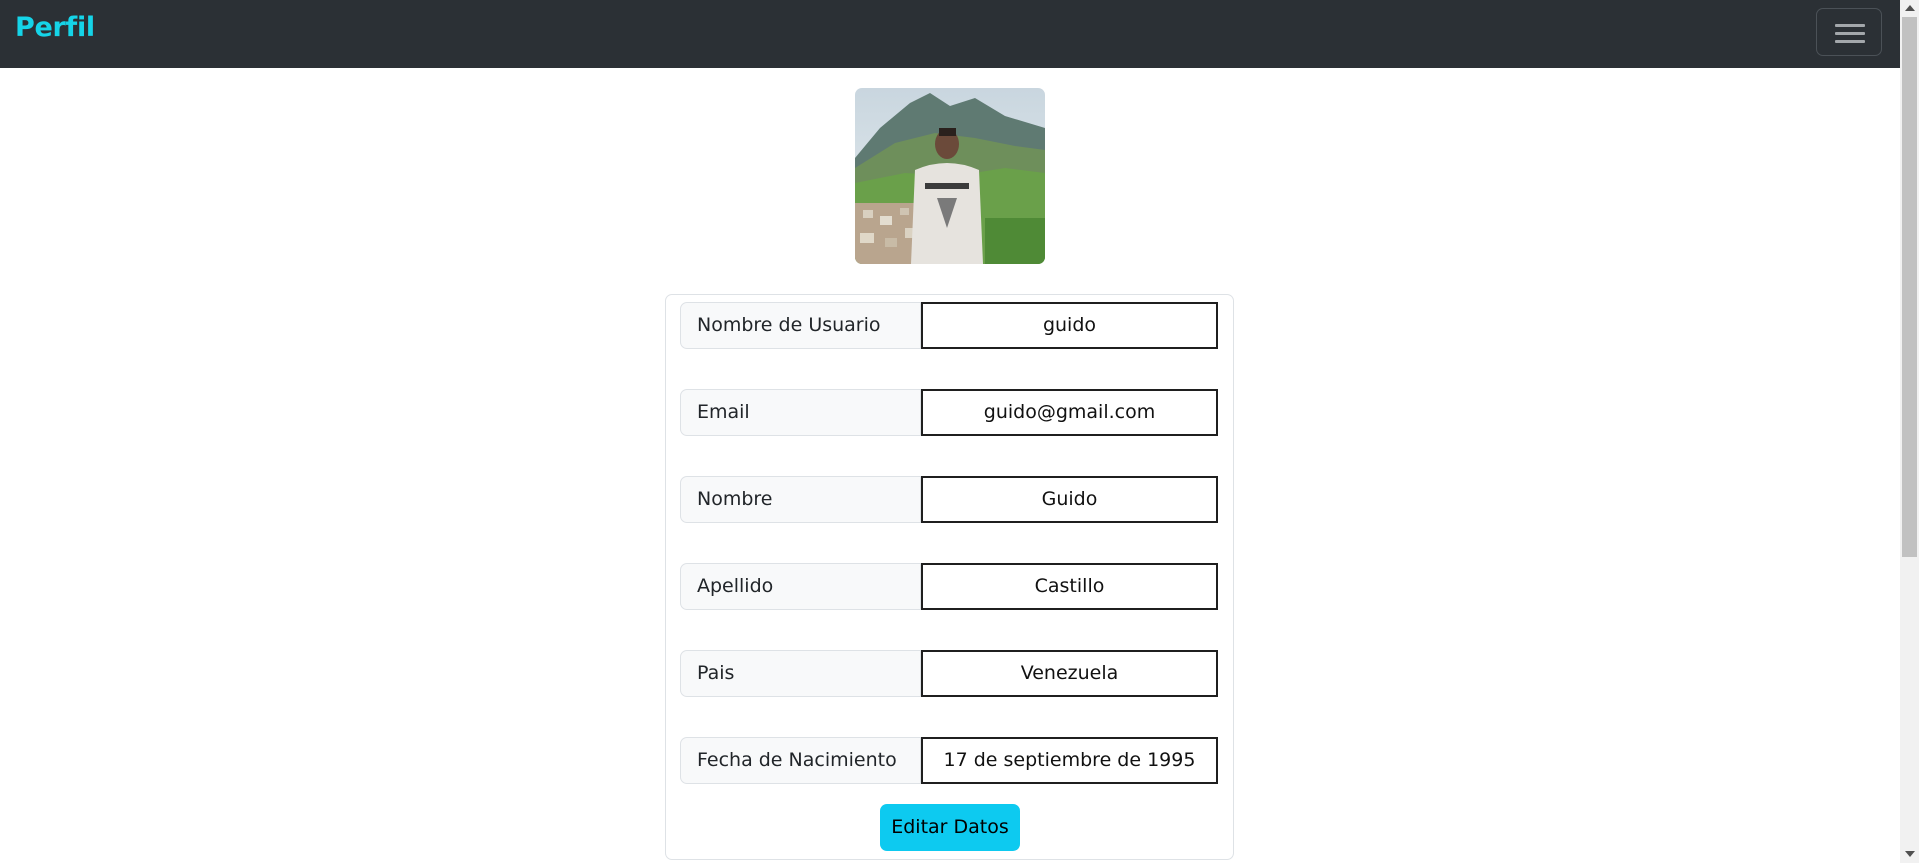 This screenshot has width=1919, height=863. What do you see at coordinates (1069, 586) in the screenshot?
I see `field-value-last-name: Castillo` at bounding box center [1069, 586].